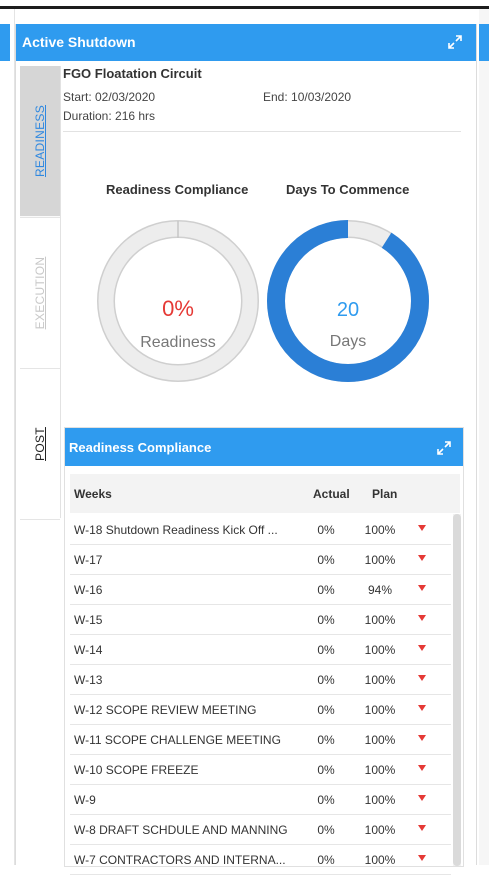  I want to click on right-neighbor-panel, so click(484, 437).